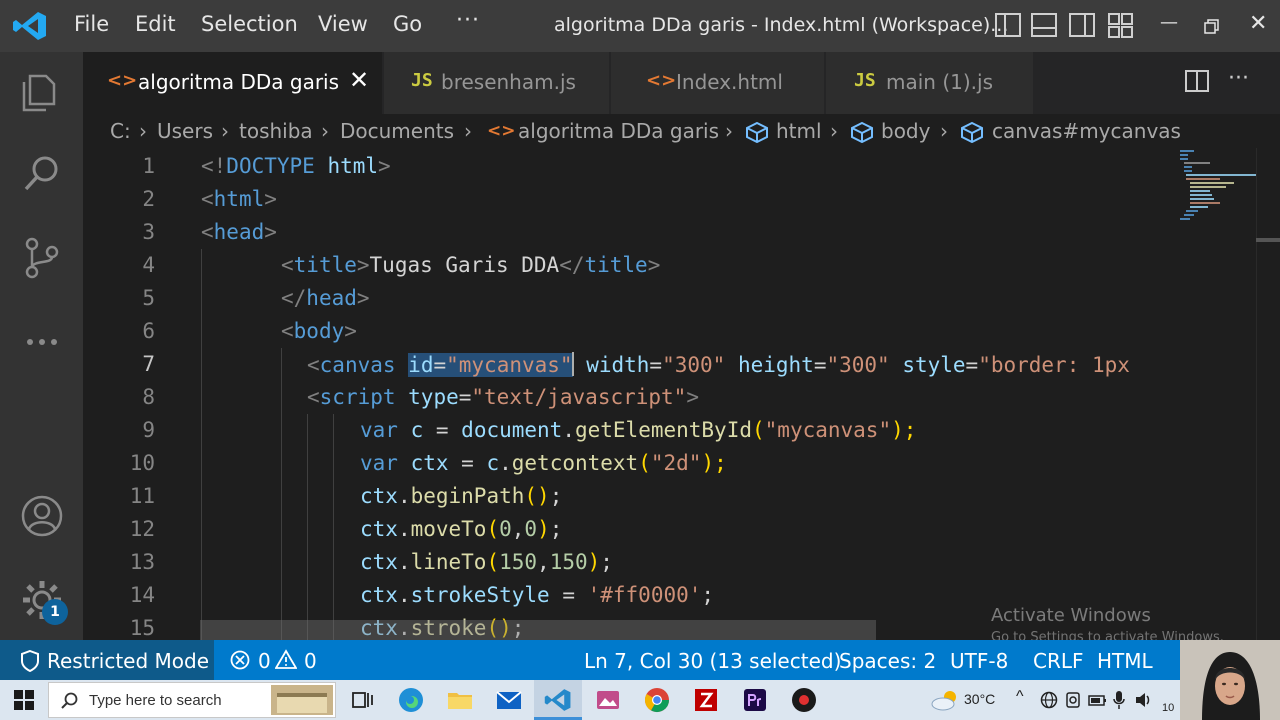  What do you see at coordinates (1008, 25) in the screenshot?
I see `toggle-sidebar-icon` at bounding box center [1008, 25].